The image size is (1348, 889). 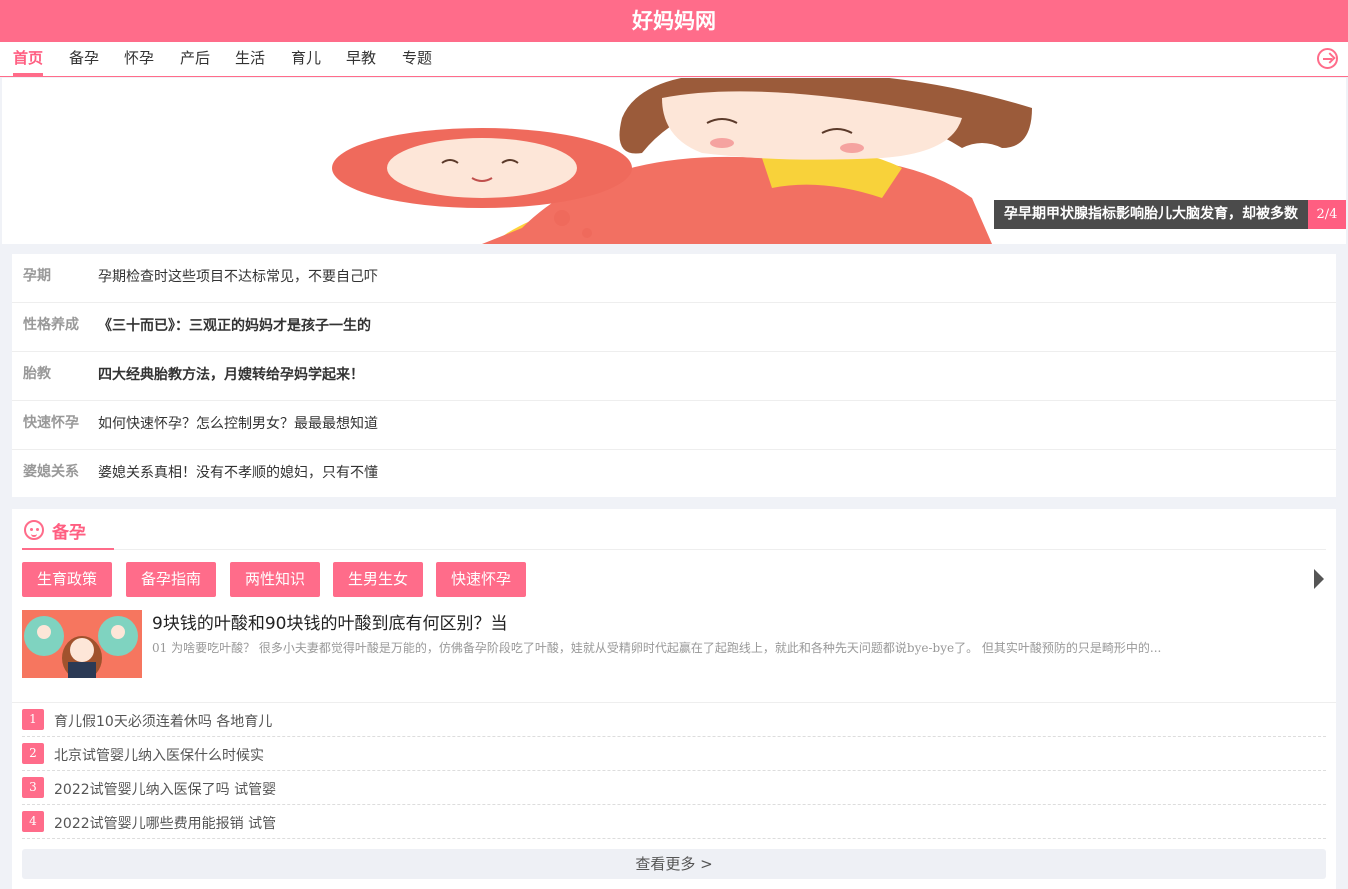 What do you see at coordinates (674, 822) in the screenshot?
I see `list-item: 4 2022试管婴儿哪些费用能报销 试管` at bounding box center [674, 822].